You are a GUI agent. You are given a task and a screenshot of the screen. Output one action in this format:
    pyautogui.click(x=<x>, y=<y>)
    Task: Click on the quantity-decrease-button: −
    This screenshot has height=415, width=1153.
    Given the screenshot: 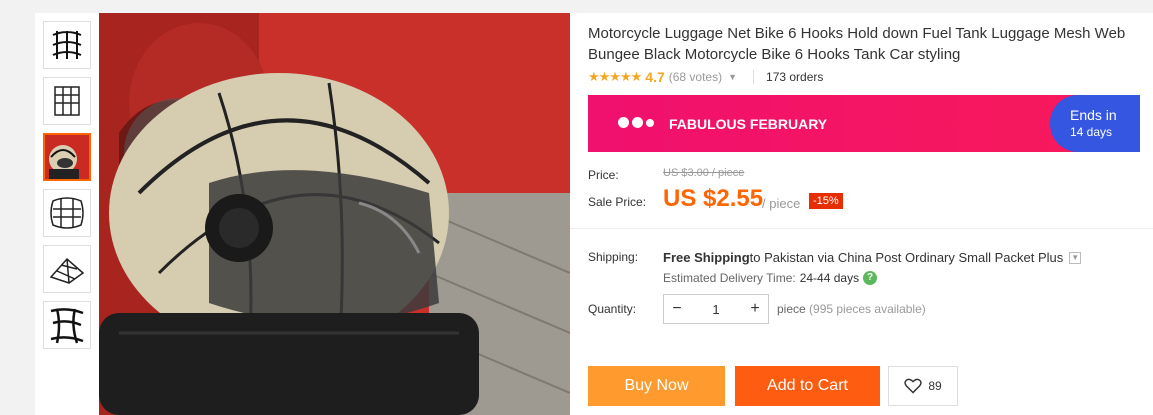 What is the action you would take?
    pyautogui.click(x=677, y=309)
    